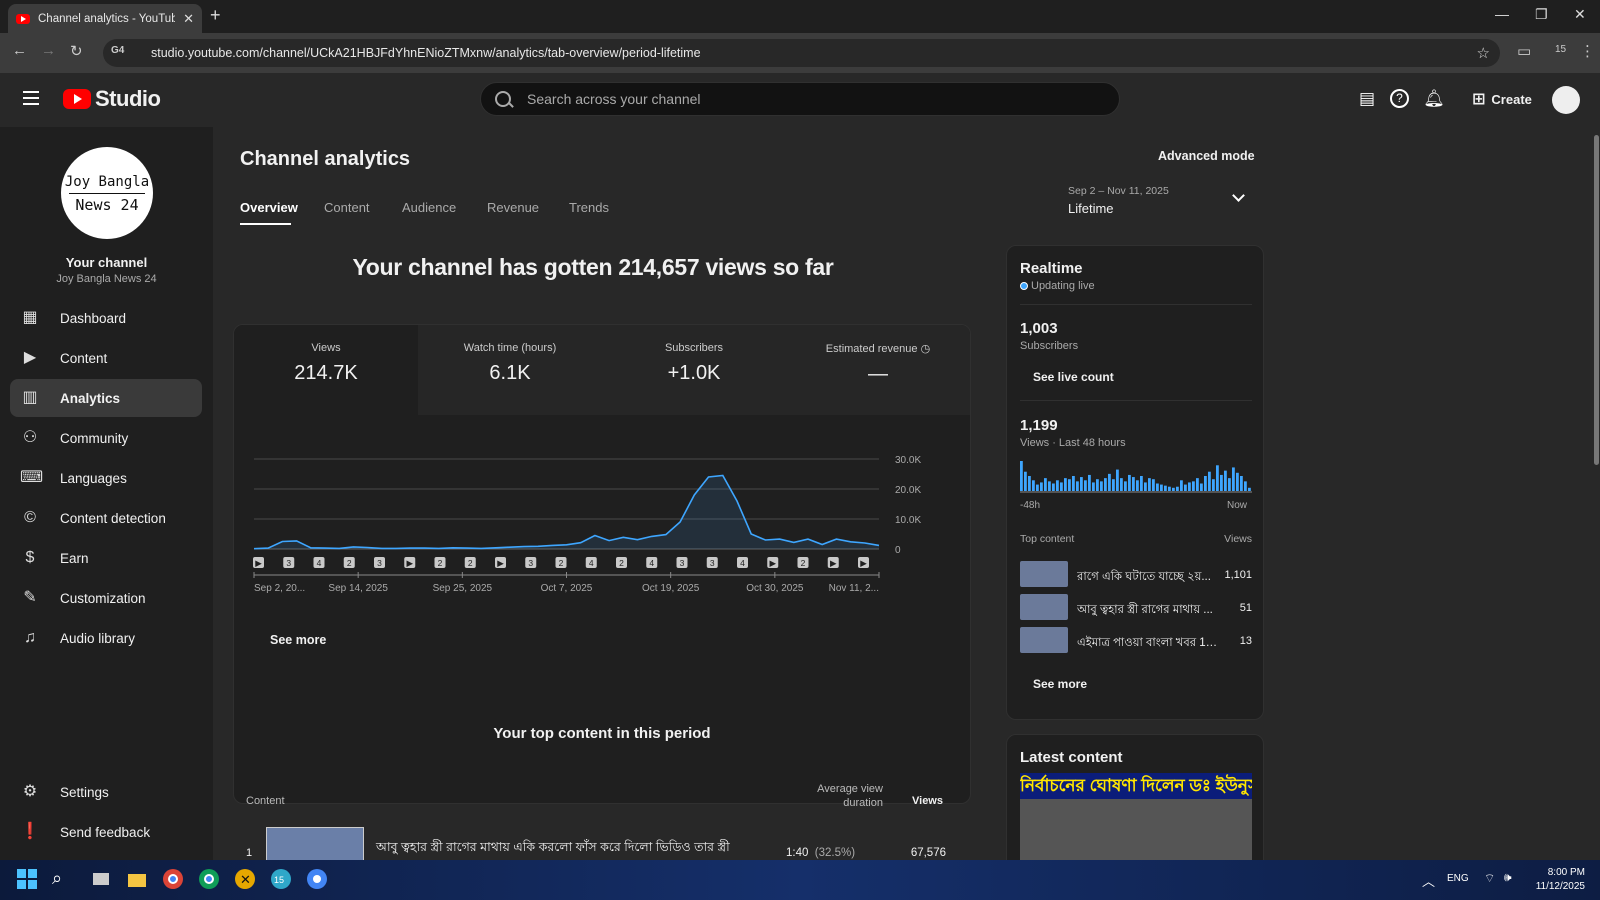  What do you see at coordinates (1483, 53) in the screenshot?
I see `bookmark-star-icon: ☆` at bounding box center [1483, 53].